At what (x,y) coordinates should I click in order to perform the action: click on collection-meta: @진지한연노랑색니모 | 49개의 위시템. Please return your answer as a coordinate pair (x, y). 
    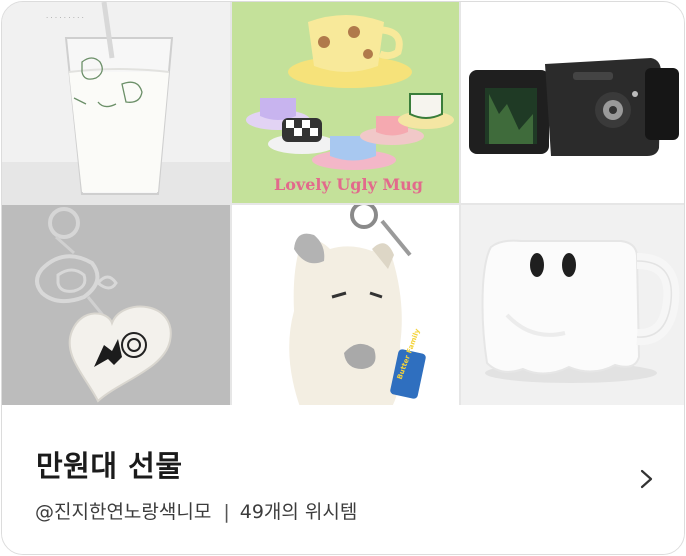
    Looking at the image, I should click on (196, 510).